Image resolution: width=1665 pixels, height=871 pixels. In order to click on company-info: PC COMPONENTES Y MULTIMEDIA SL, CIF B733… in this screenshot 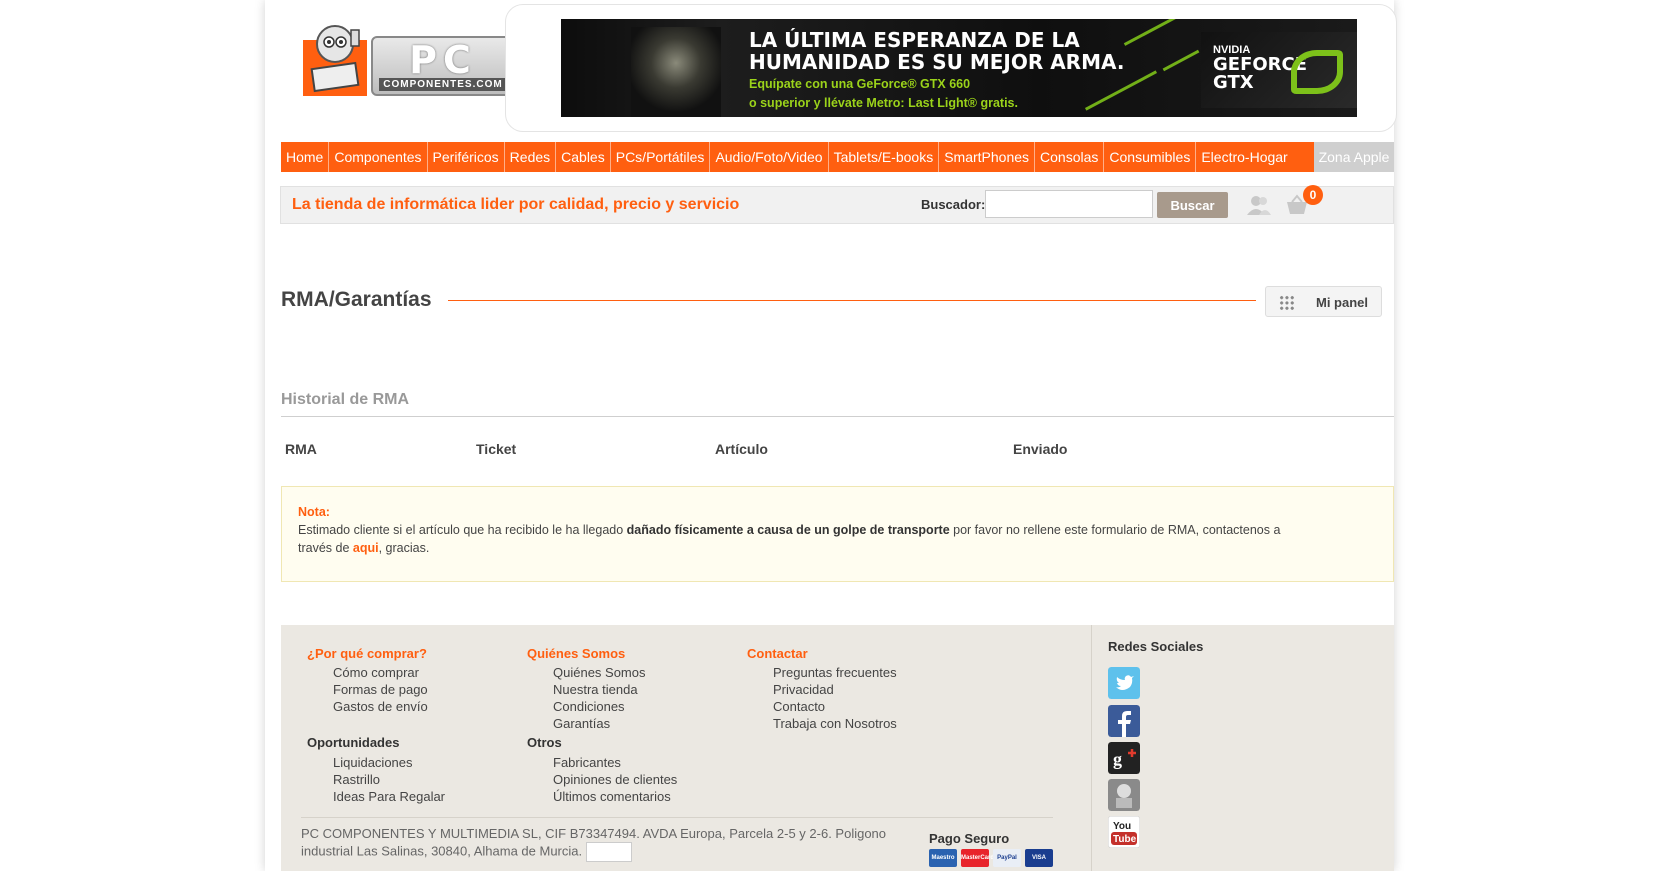, I will do `click(601, 843)`.